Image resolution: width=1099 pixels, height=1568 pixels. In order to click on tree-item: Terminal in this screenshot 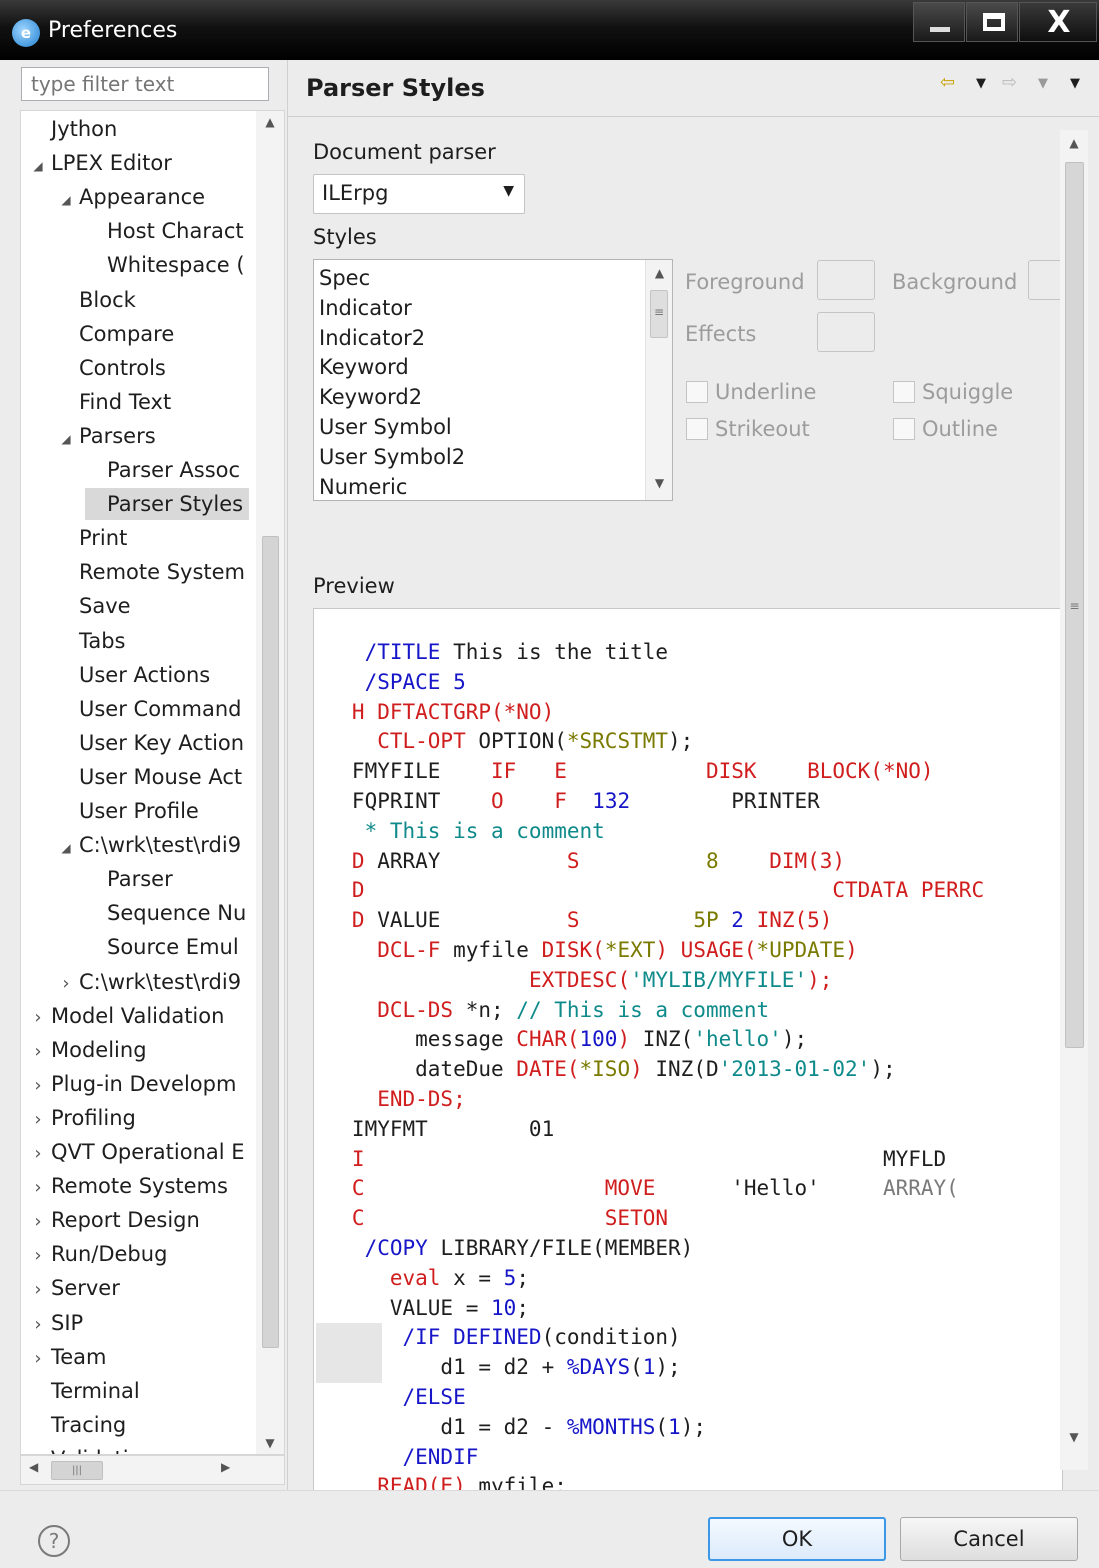, I will do `click(84, 1391)`.